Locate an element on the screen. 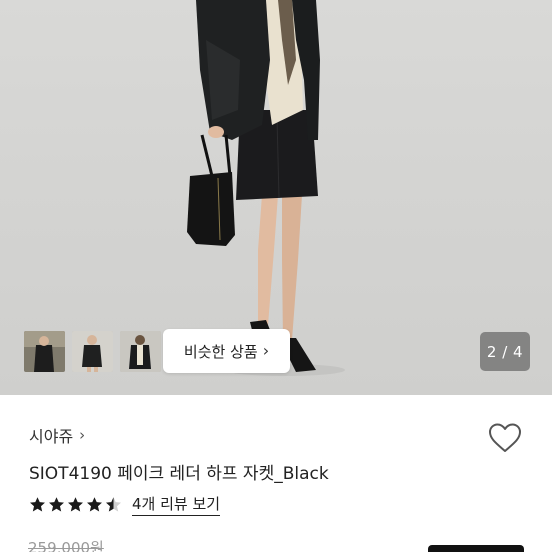  review-link: 4개 리뷰 보기 is located at coordinates (176, 504).